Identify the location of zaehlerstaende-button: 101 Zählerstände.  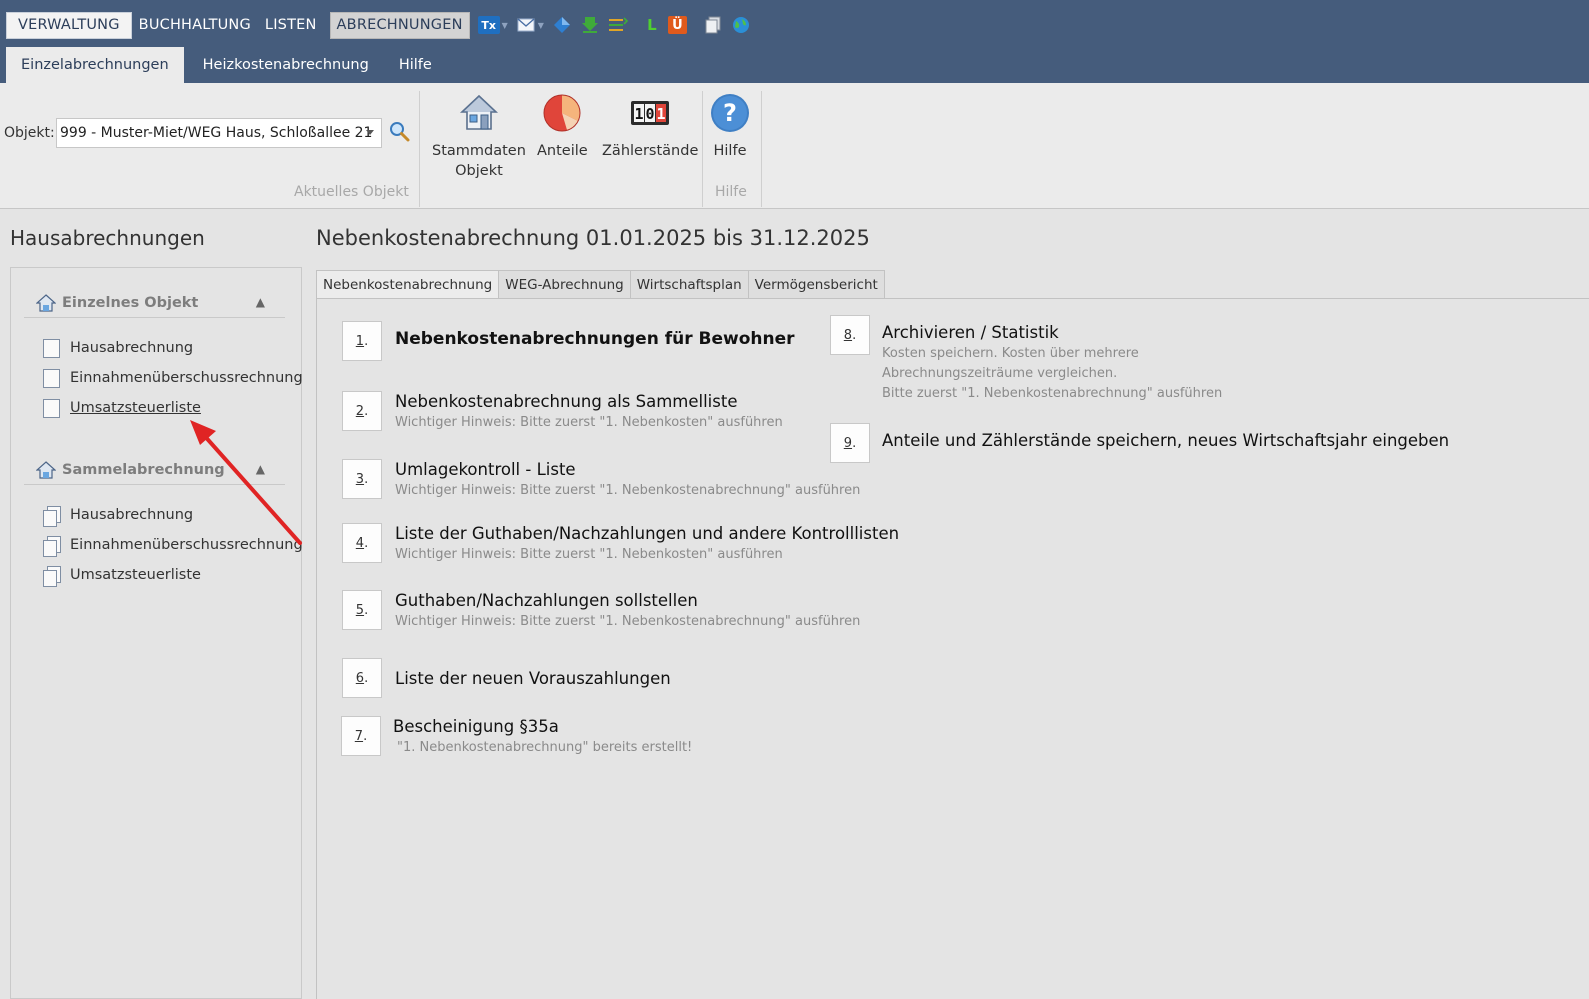
(650, 127).